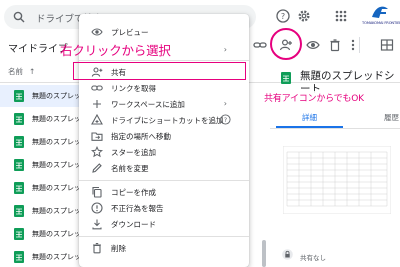 This screenshot has width=400, height=267. Describe the element at coordinates (380, 12) in the screenshot. I see `brand-logo-icon` at that location.